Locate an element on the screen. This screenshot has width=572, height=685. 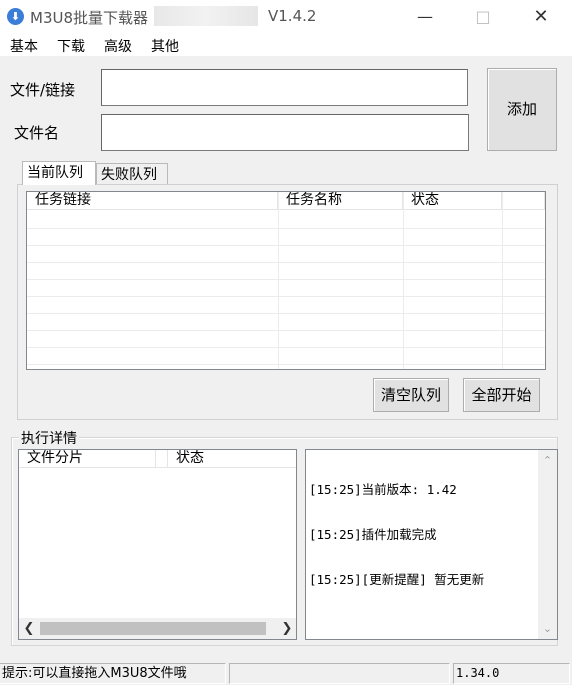
scroll-right-icon: ❯ is located at coordinates (287, 628).